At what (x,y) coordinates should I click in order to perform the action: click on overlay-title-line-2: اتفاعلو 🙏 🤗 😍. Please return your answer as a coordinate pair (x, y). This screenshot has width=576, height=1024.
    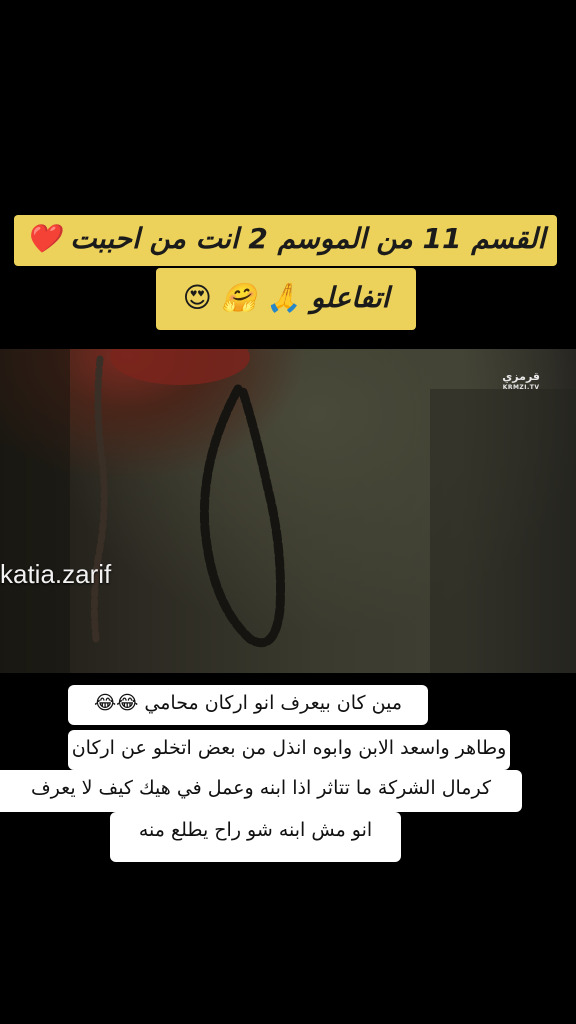
    Looking at the image, I should click on (286, 299).